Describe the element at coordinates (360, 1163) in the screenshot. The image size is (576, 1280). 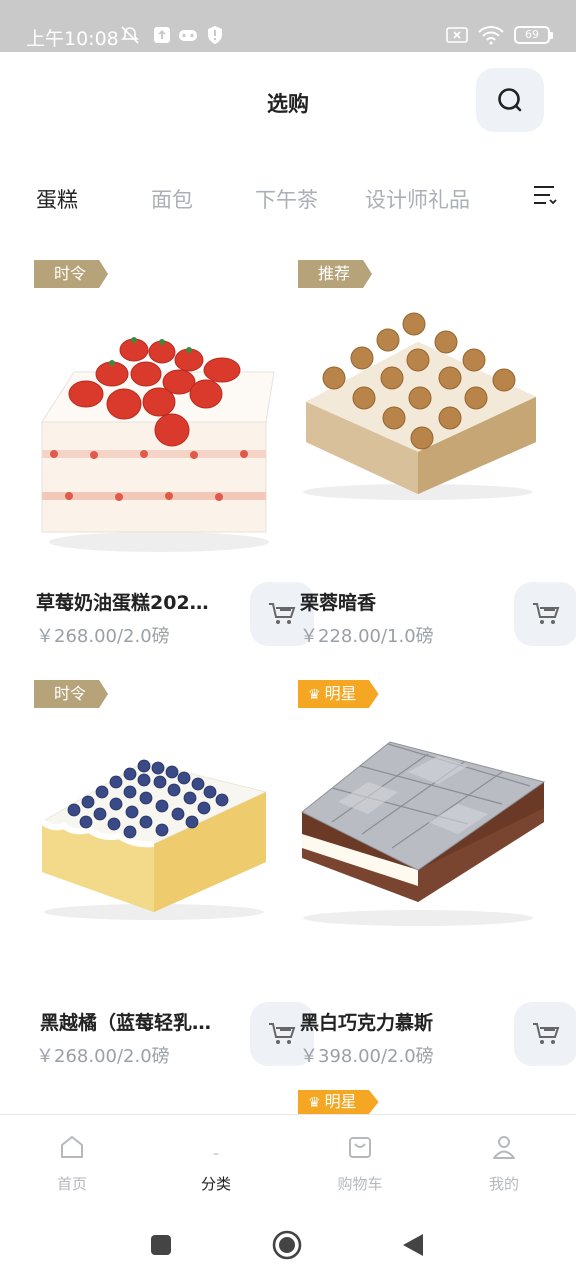
I see `nav-cart: 购物车` at that location.